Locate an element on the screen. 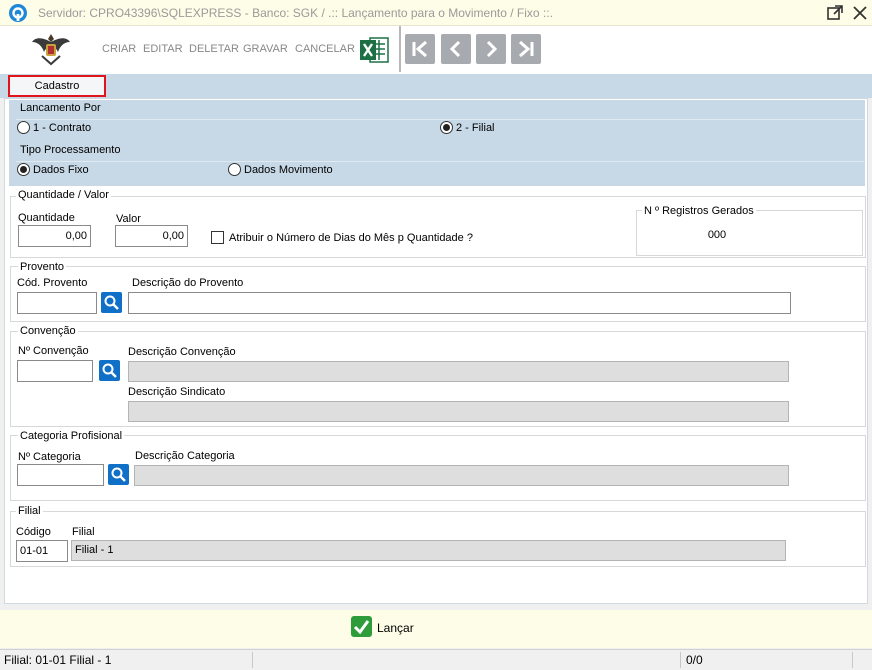  quantidade-label: Quantidade is located at coordinates (46, 218).